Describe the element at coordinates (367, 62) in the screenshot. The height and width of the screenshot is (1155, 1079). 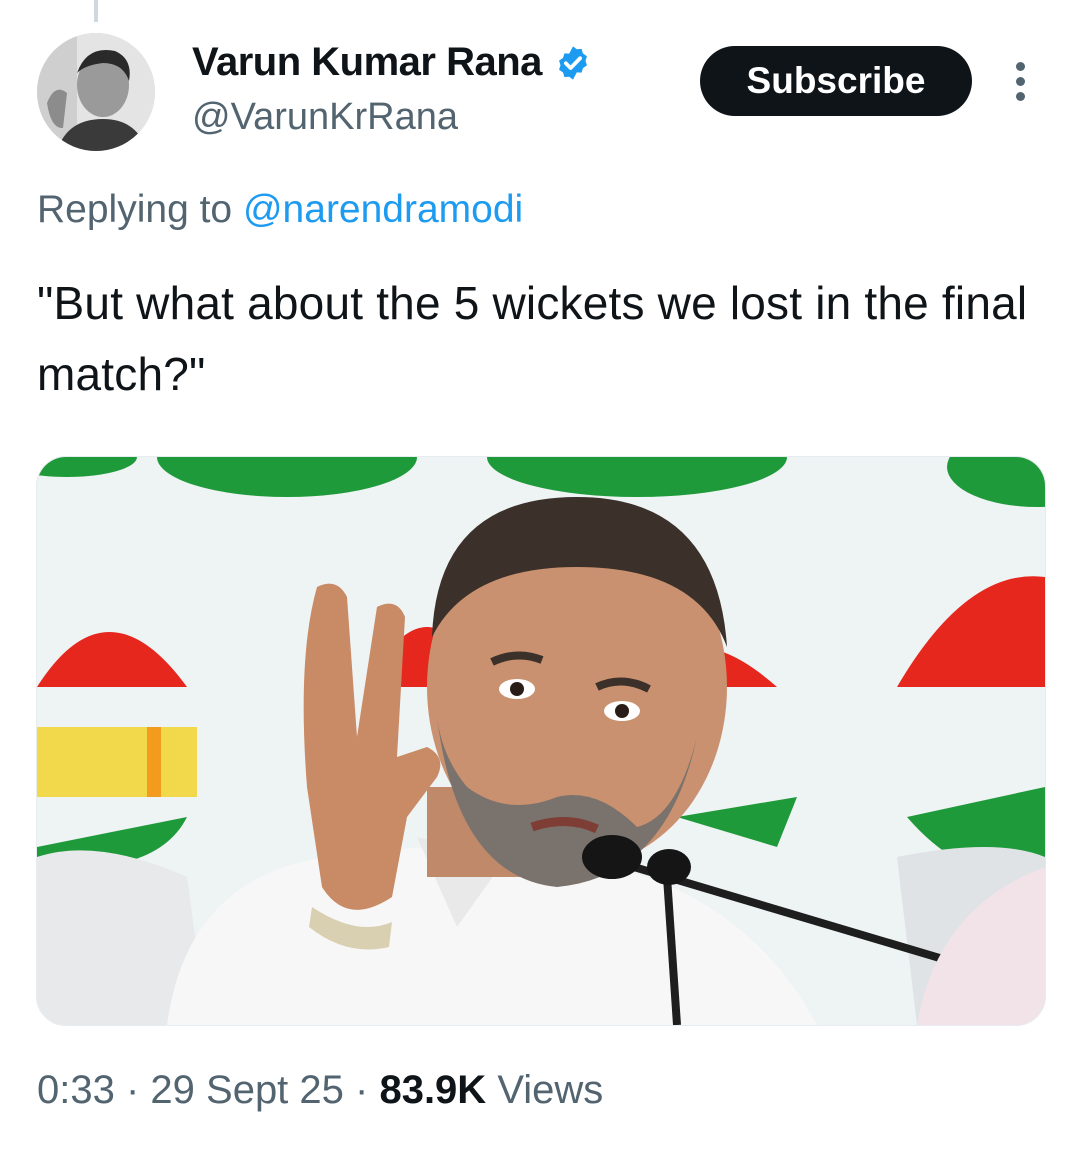
I see `author-display-name: Varun Kumar Rana` at that location.